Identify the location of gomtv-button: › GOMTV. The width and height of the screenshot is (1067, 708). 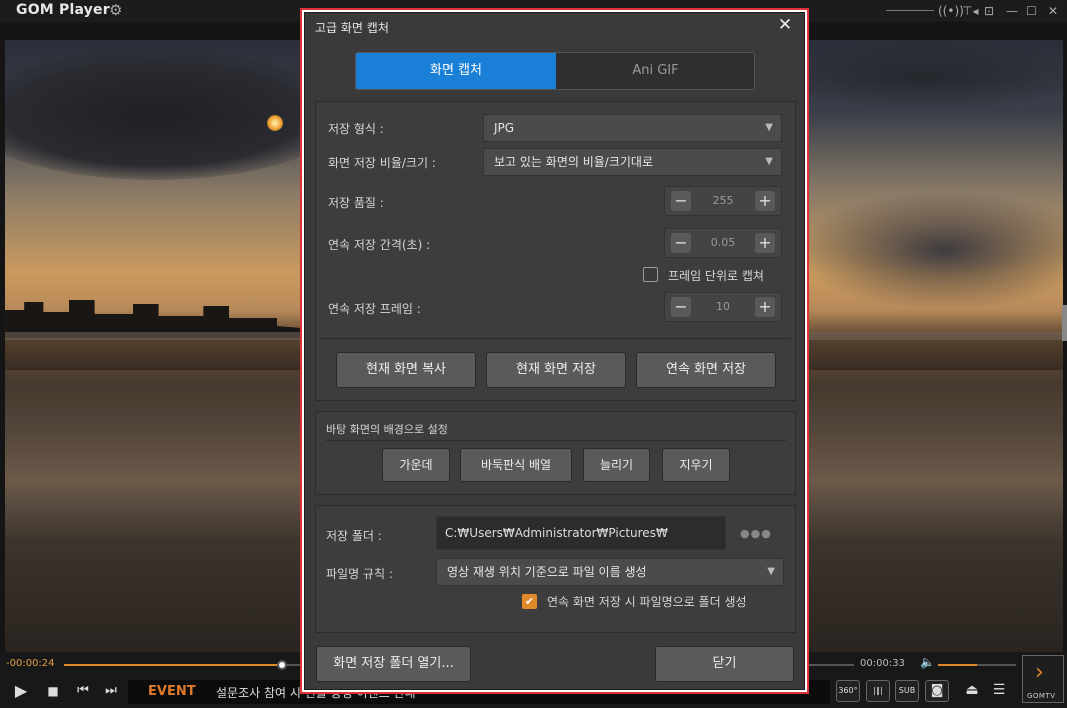
(1043, 679).